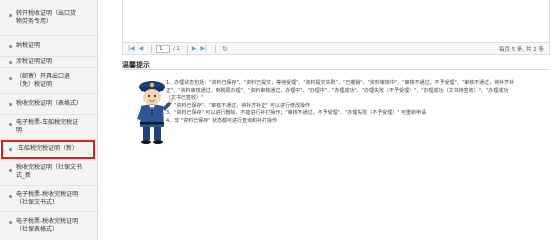 This screenshot has width=554, height=240. I want to click on first-page-icon: |◀, so click(131, 48).